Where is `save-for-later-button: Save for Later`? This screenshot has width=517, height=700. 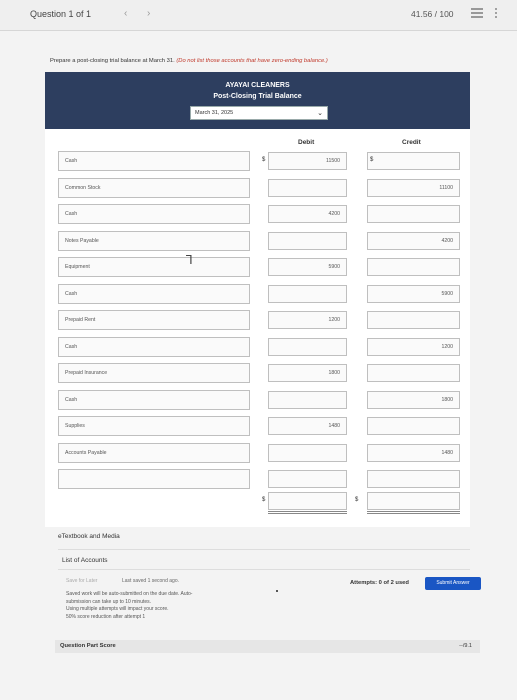
save-for-later-button: Save for Later is located at coordinates (81, 581).